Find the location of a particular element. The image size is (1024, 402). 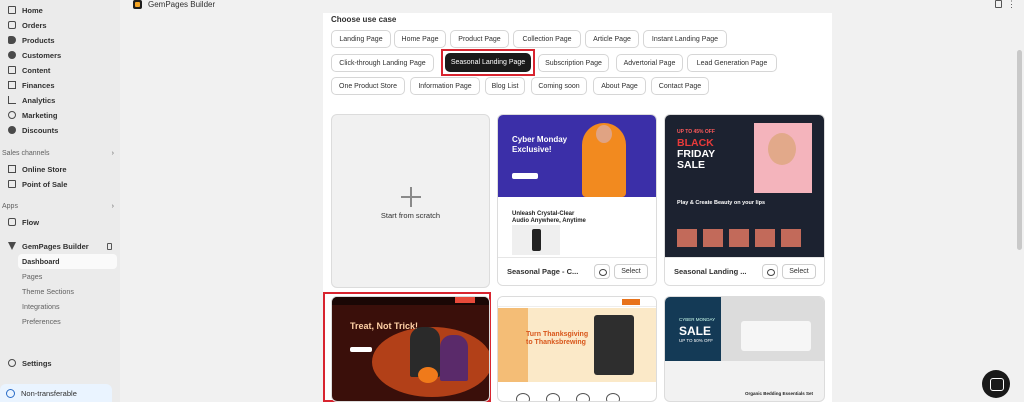

sidebar-item-label: Discounts is located at coordinates (40, 130).